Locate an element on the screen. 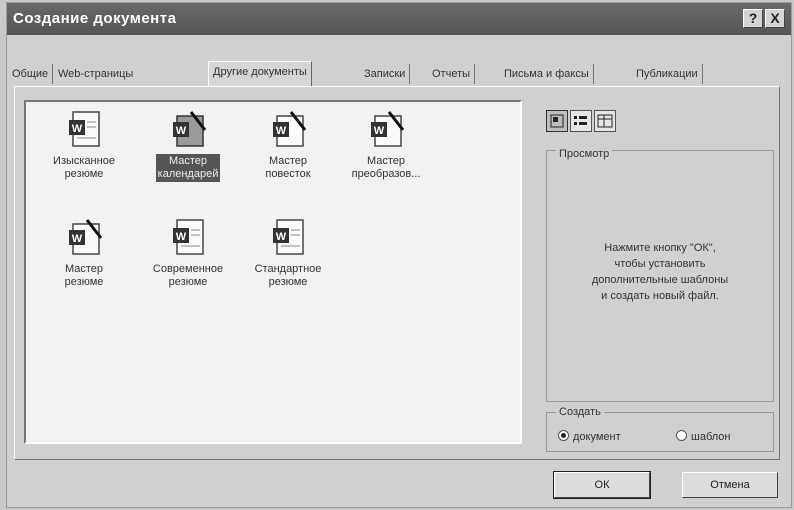 This screenshot has height=510, width=794. template-label: Современное резюме is located at coordinates (188, 275).